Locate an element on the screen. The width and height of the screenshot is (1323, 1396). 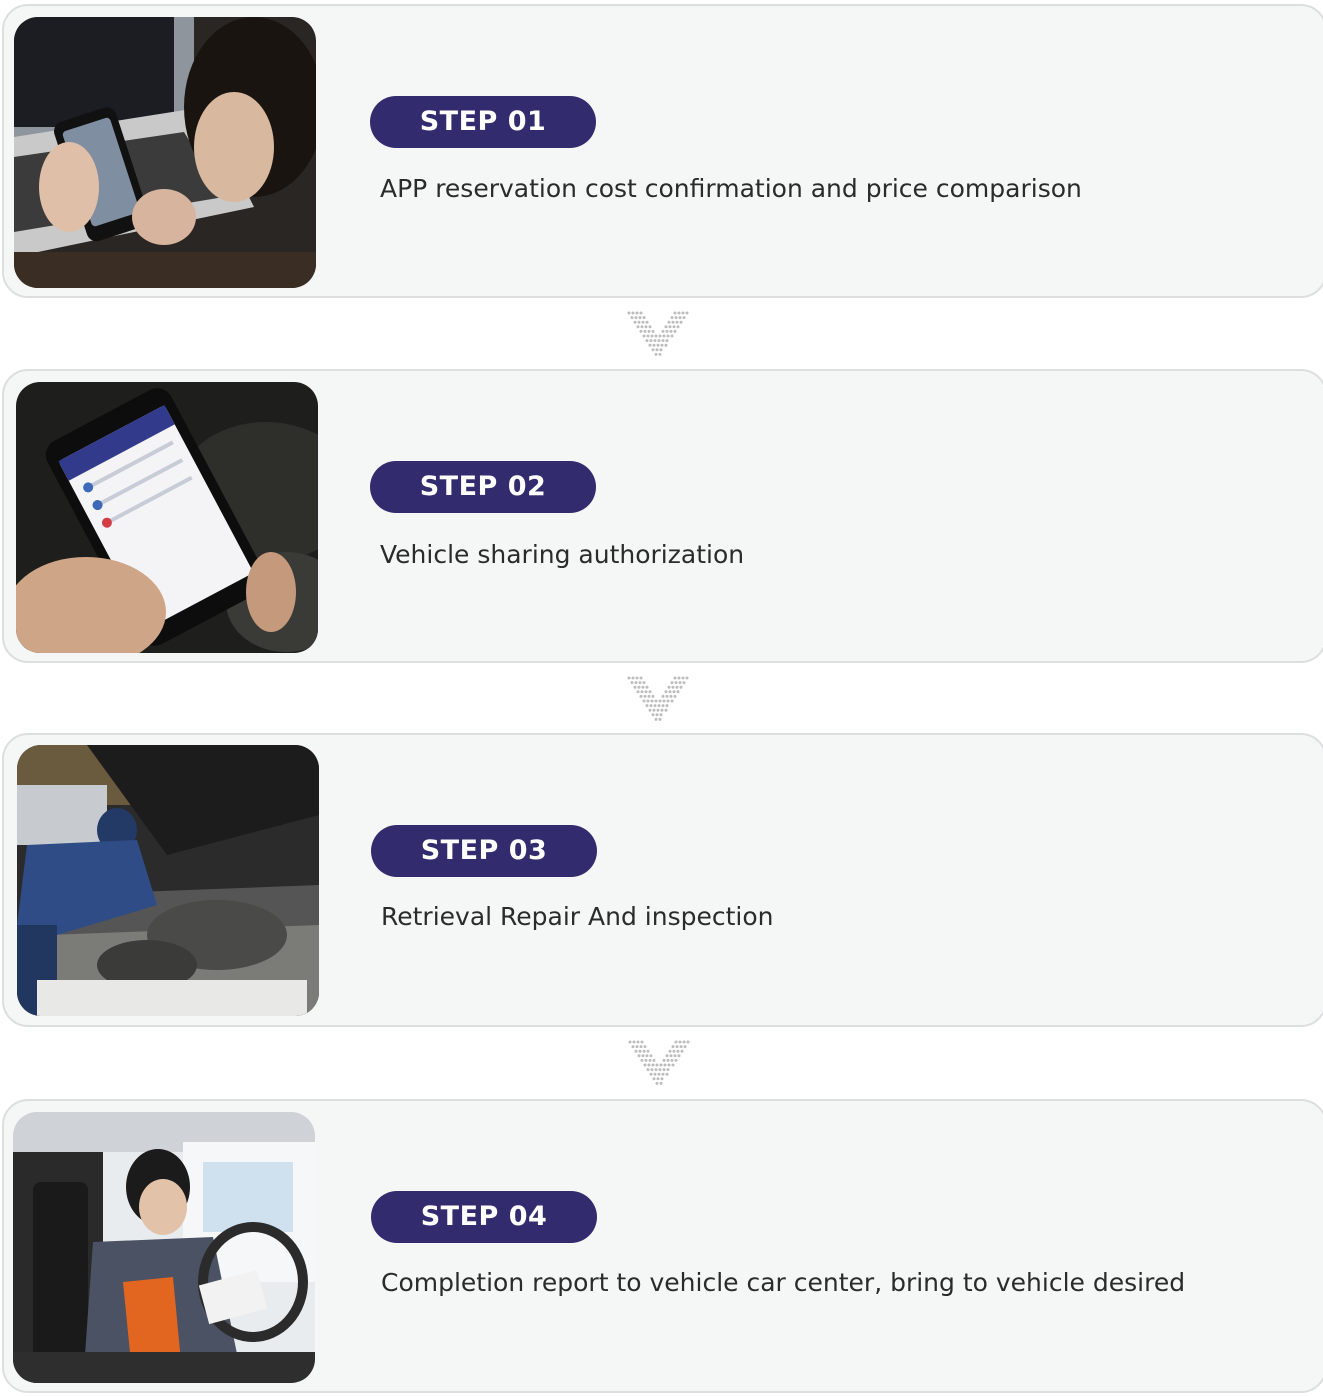
step-3-photo is located at coordinates (168, 880).